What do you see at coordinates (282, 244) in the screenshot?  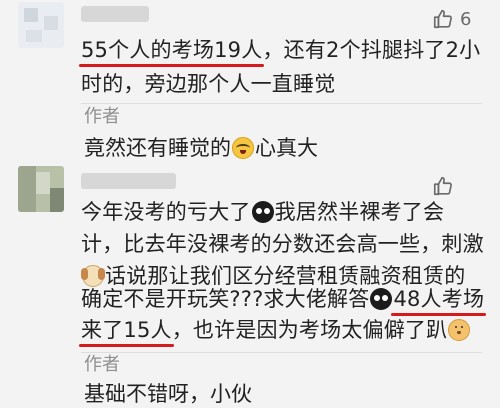 I see `comment-text-line: 计，比去年没裸考的分数还会高一些，刺激` at bounding box center [282, 244].